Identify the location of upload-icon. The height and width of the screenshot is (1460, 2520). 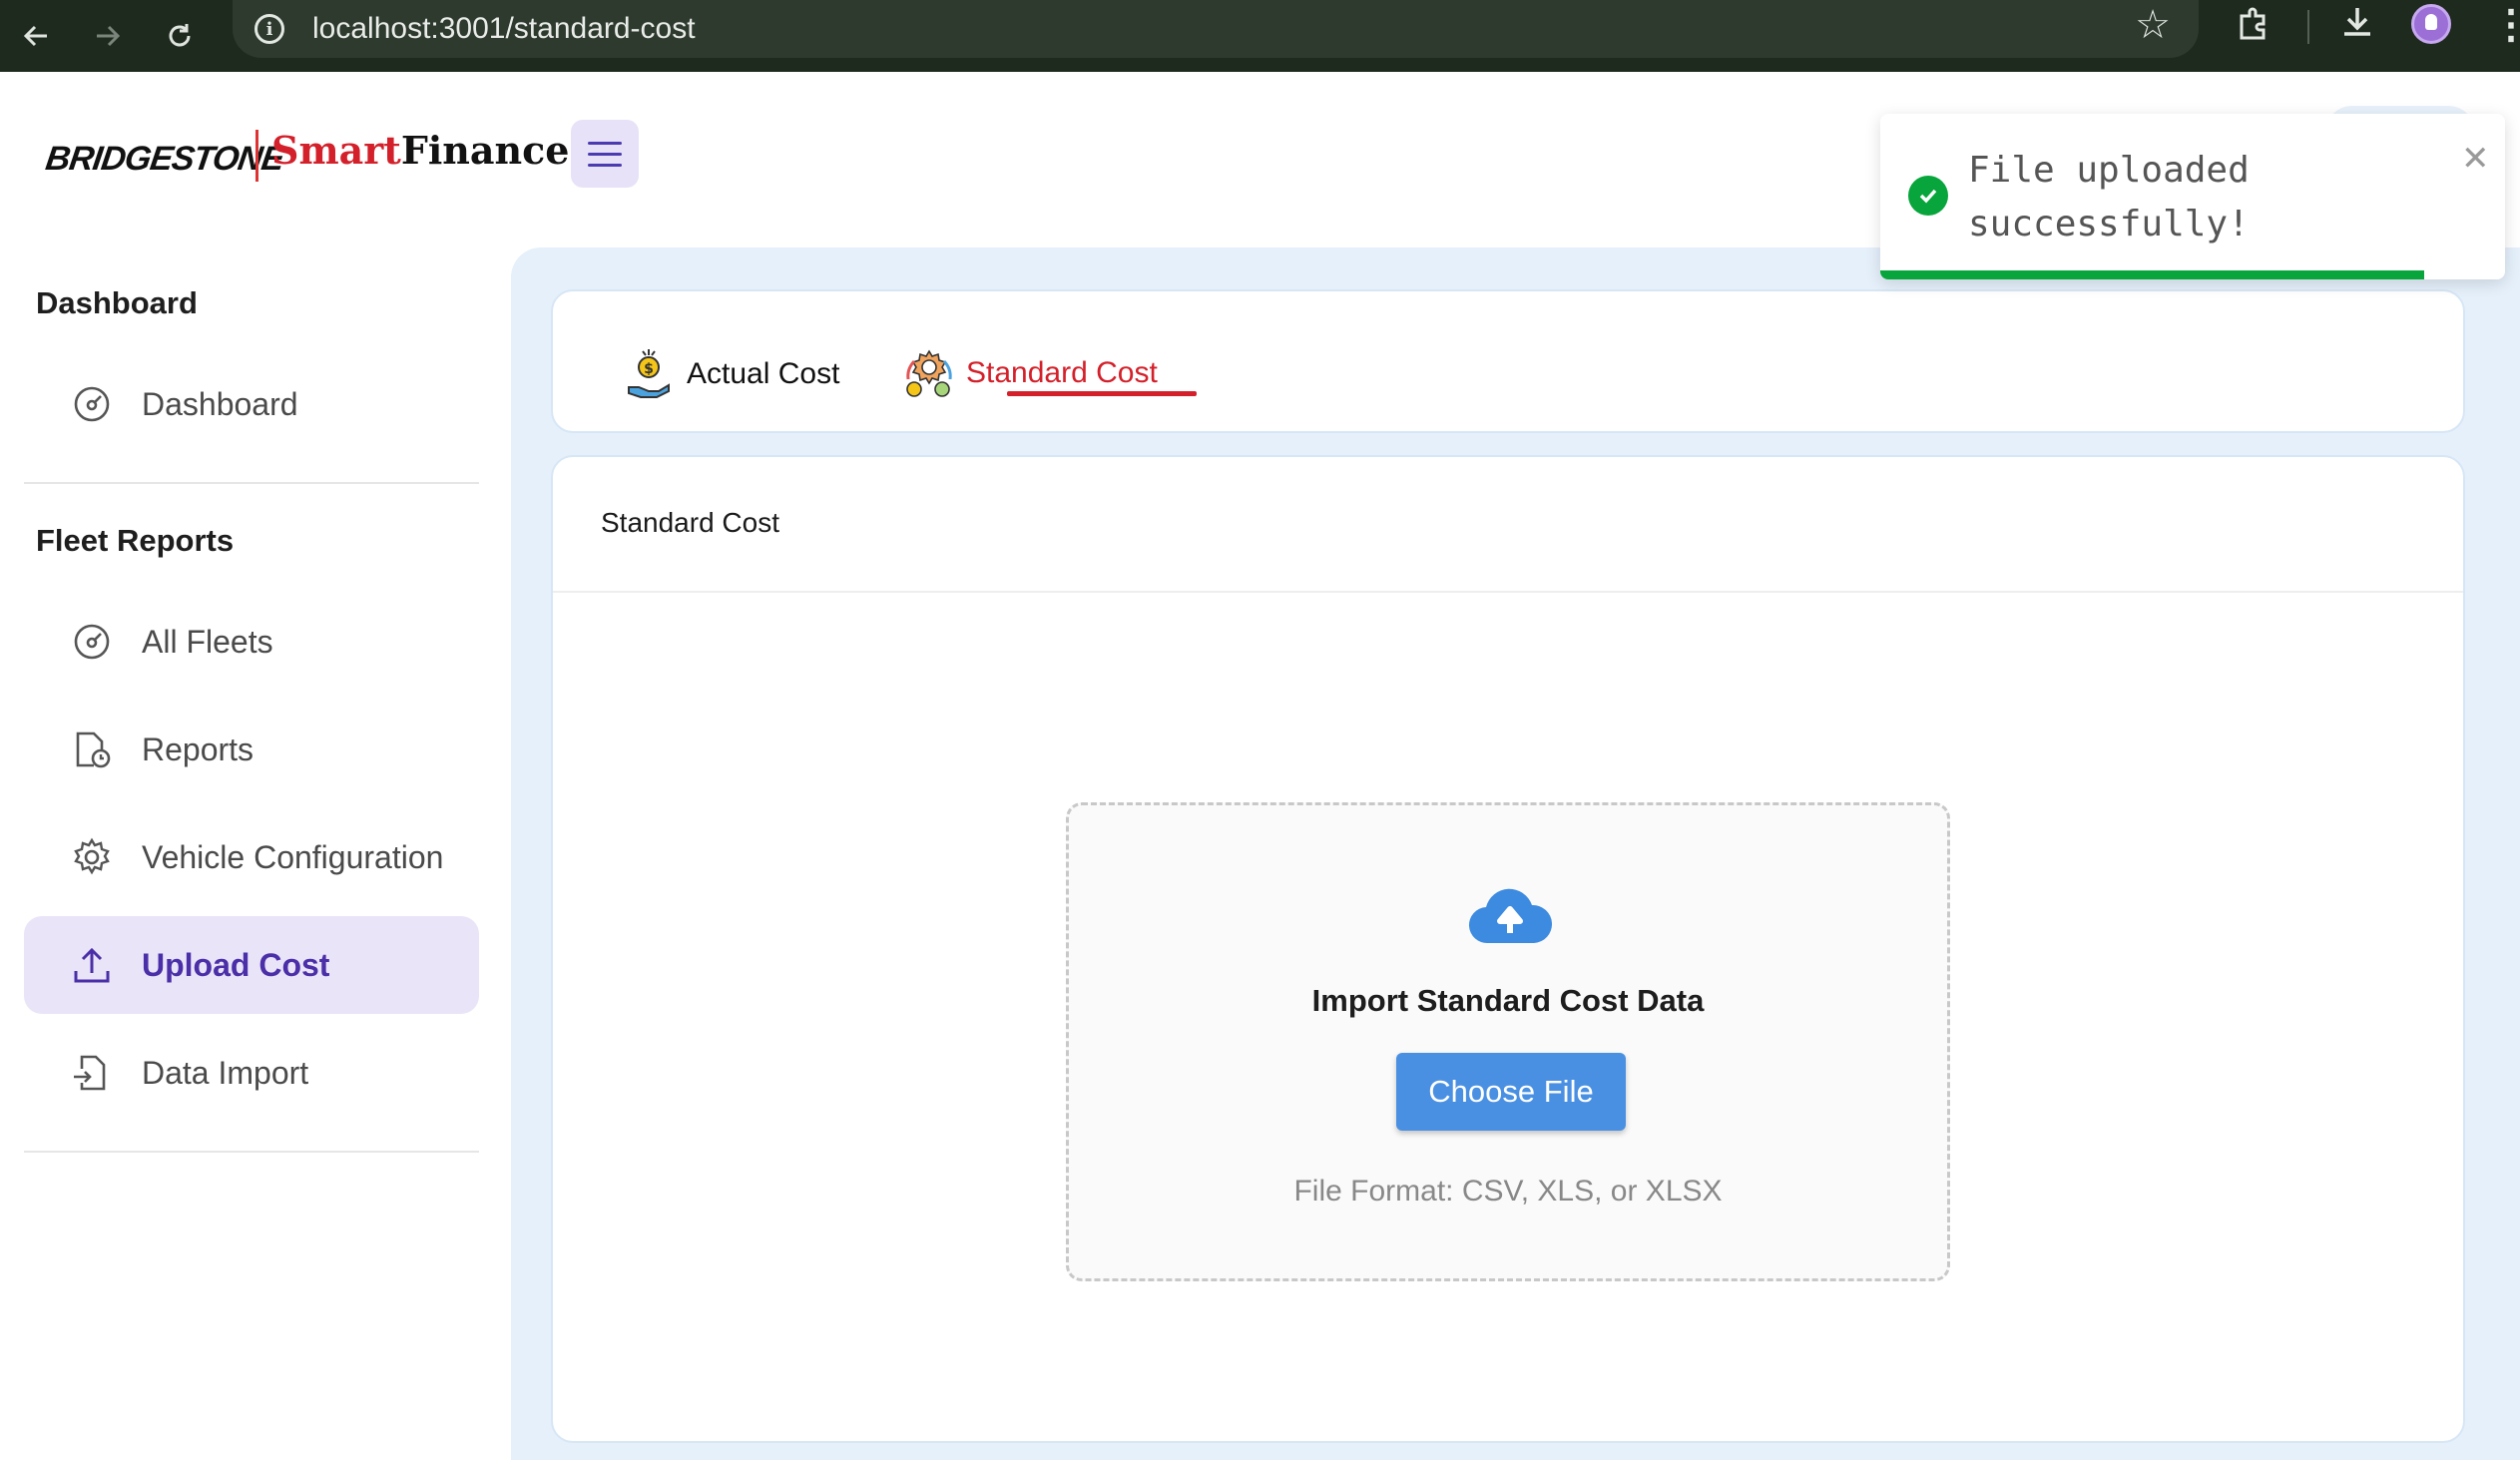
(92, 965).